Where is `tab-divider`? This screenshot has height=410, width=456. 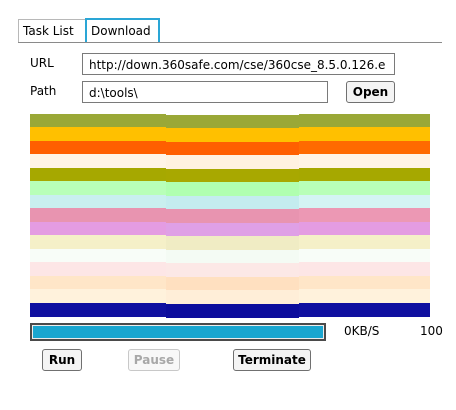 tab-divider is located at coordinates (230, 42).